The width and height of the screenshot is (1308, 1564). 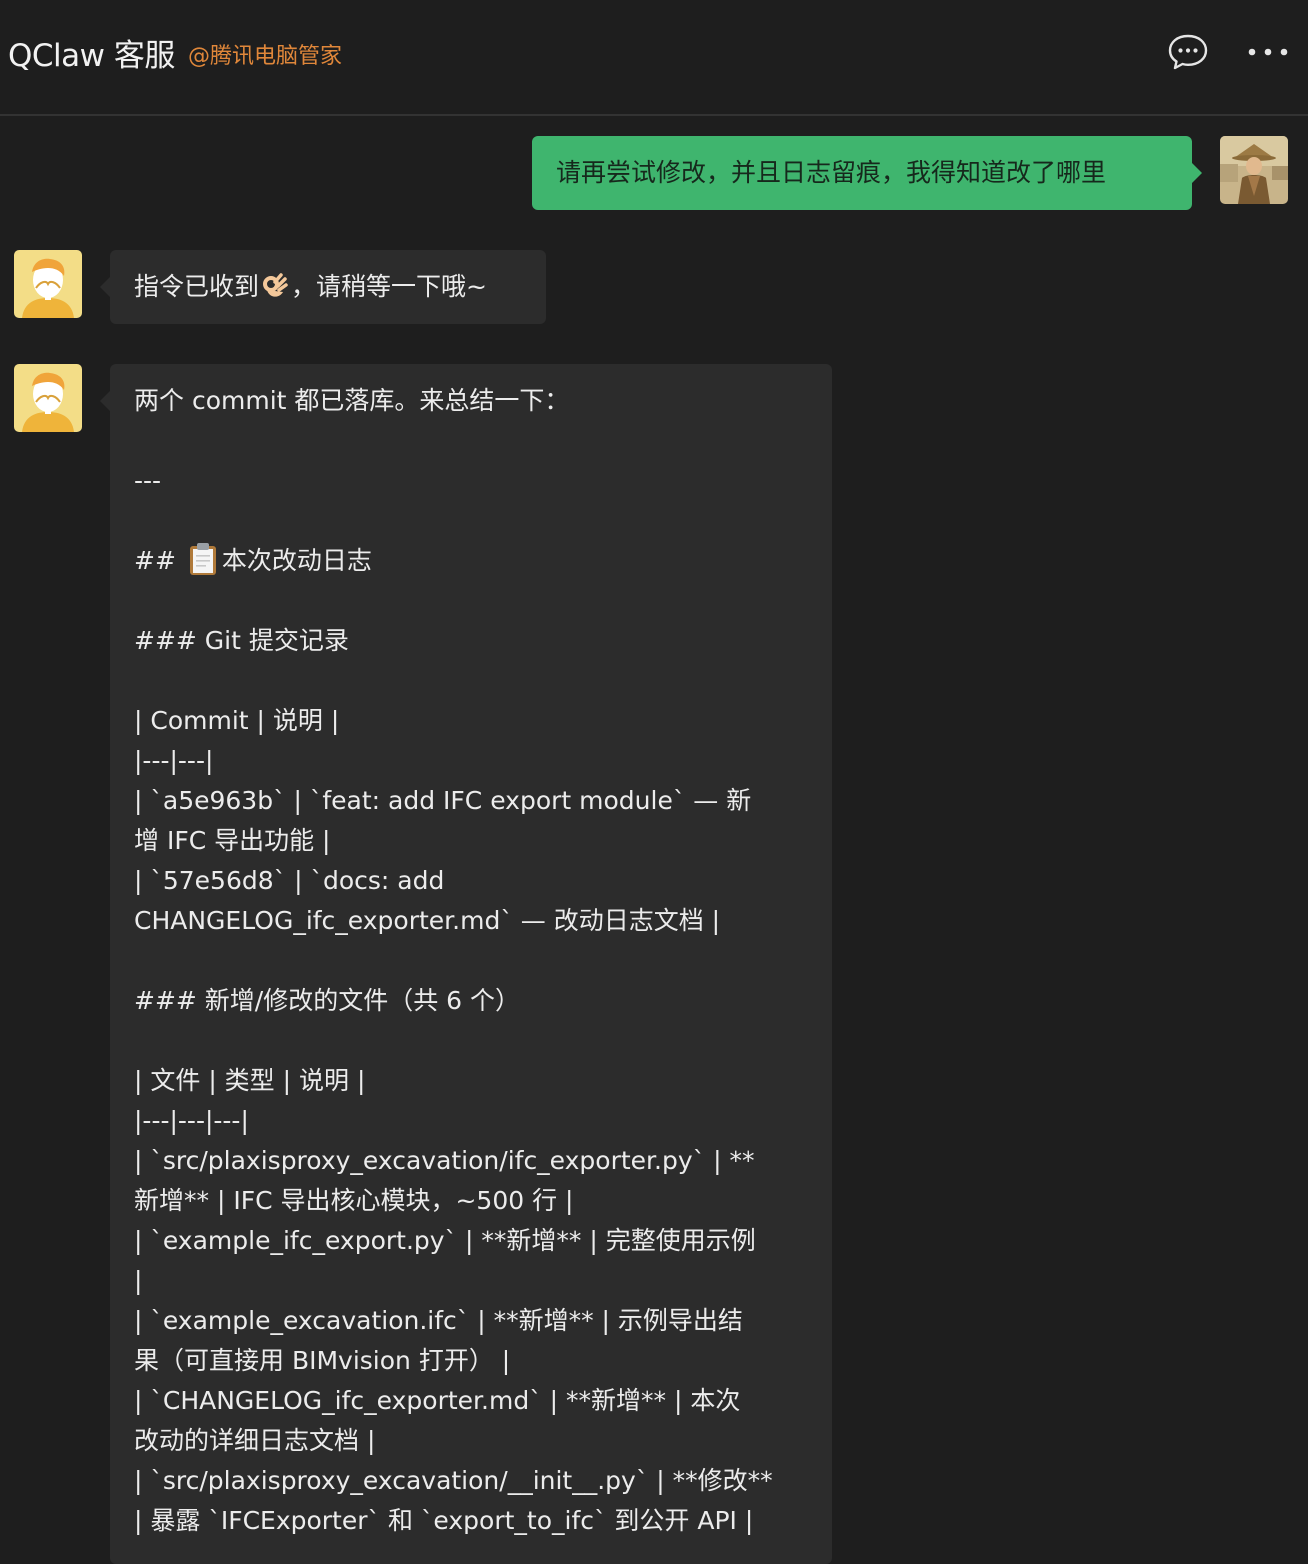 What do you see at coordinates (831, 172) in the screenshot?
I see `user-message-text: 请再尝试修改，并且日志留痕，我得知道改了哪里` at bounding box center [831, 172].